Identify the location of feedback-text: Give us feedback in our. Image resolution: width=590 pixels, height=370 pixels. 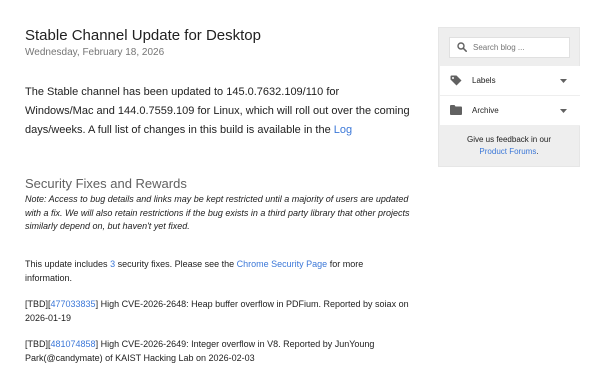
(509, 139).